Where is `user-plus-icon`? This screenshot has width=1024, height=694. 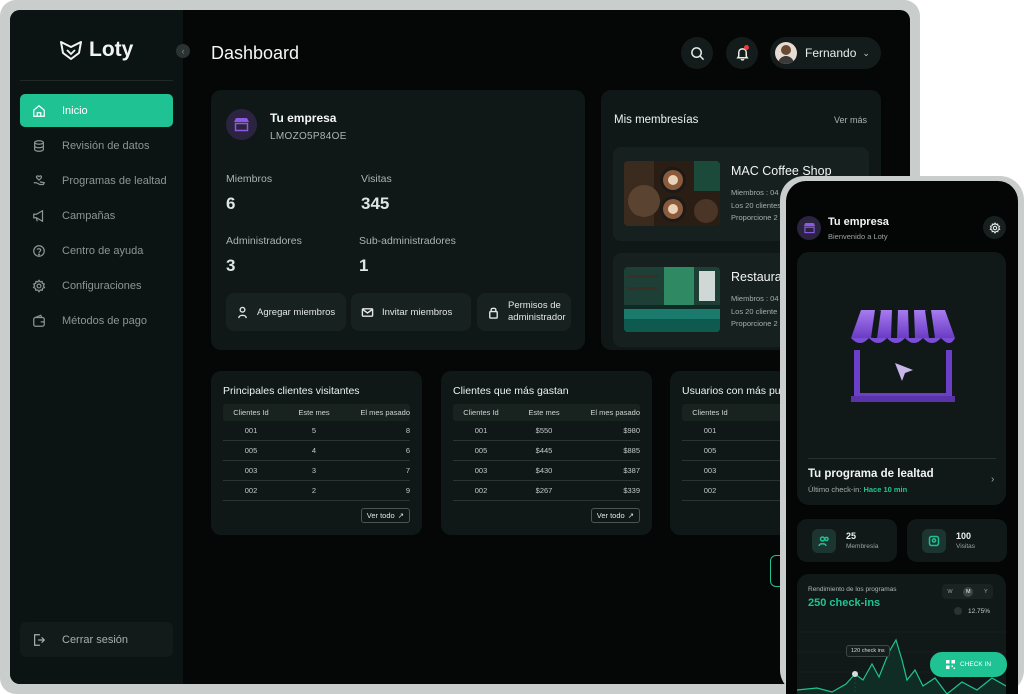
user-plus-icon is located at coordinates (242, 312).